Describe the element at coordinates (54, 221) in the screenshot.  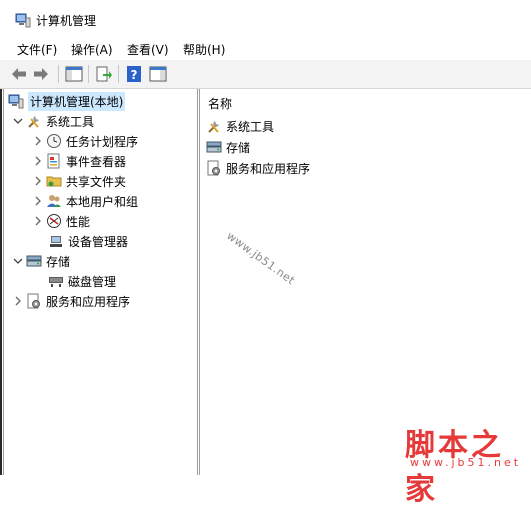
I see `performance-icon` at that location.